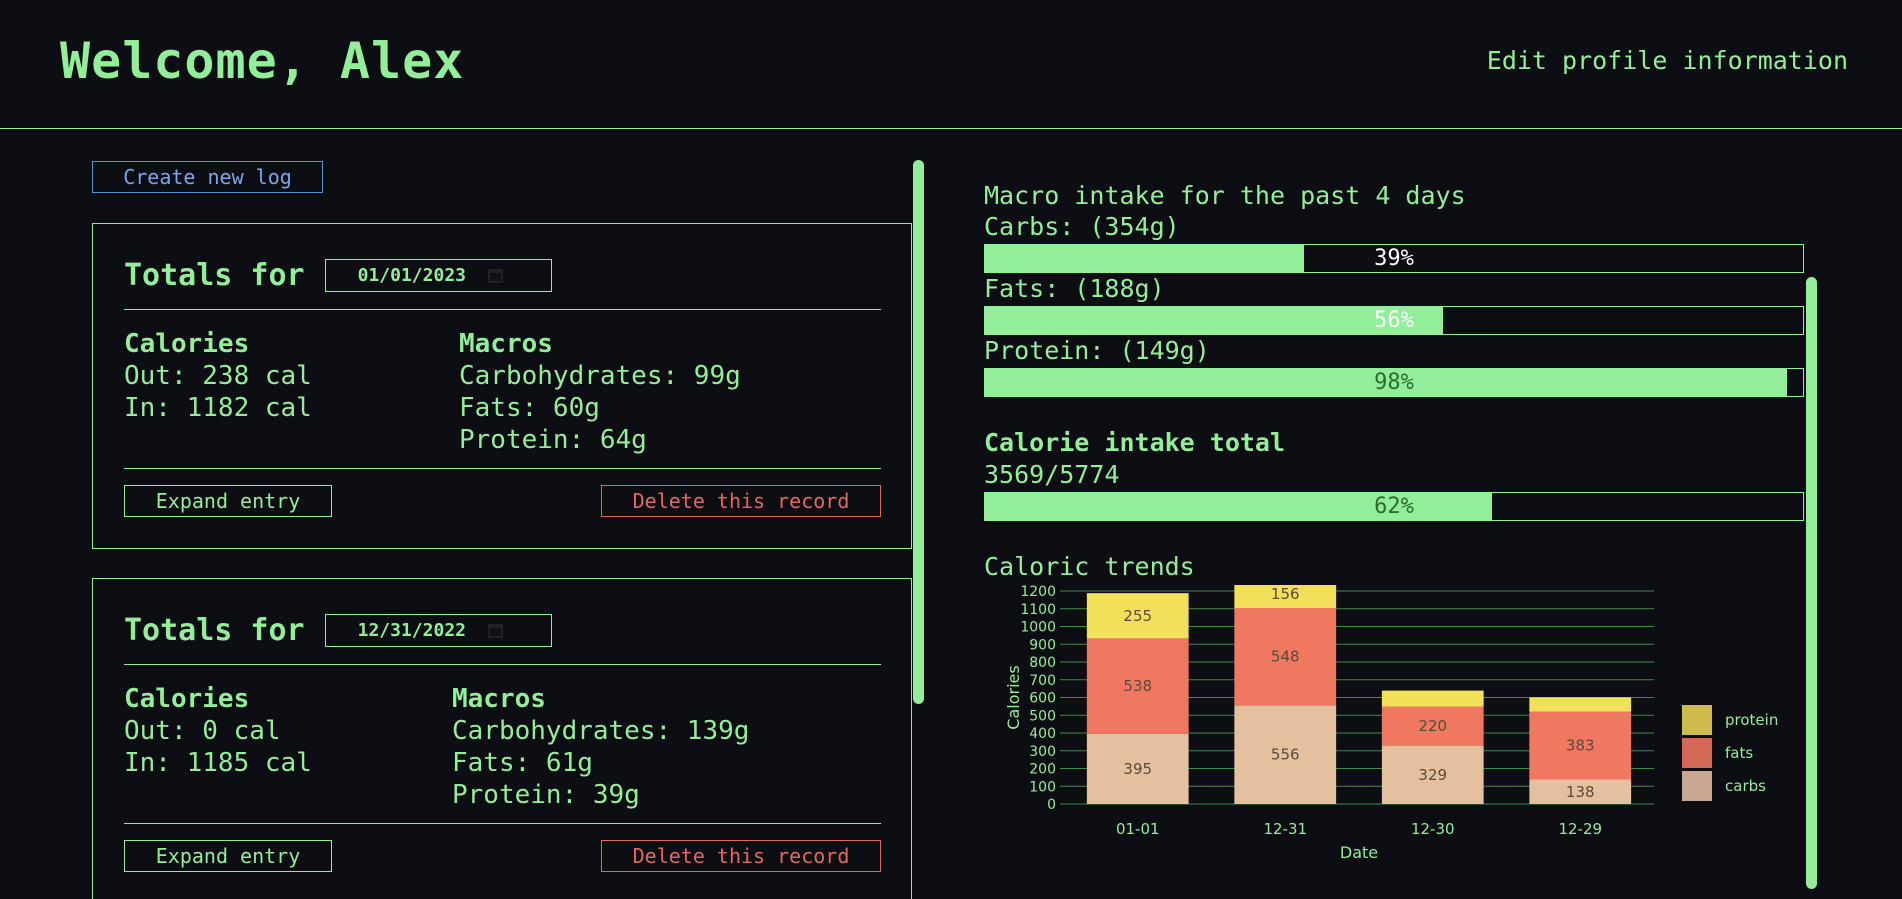 Image resolution: width=1902 pixels, height=899 pixels. What do you see at coordinates (1285, 829) in the screenshot?
I see `x-tick-label: 12-31` at bounding box center [1285, 829].